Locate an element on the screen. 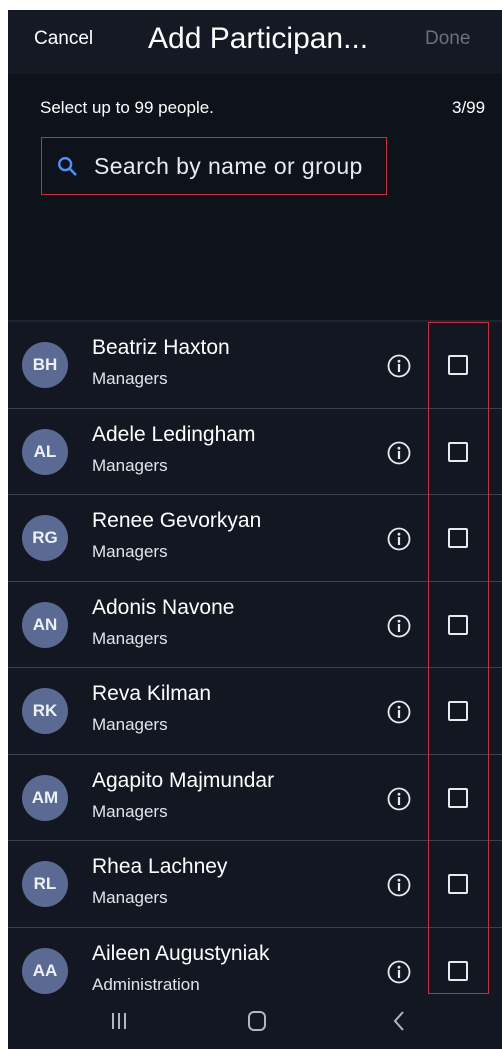 This screenshot has height=1049, width=502. avatar: AA is located at coordinates (45, 970).